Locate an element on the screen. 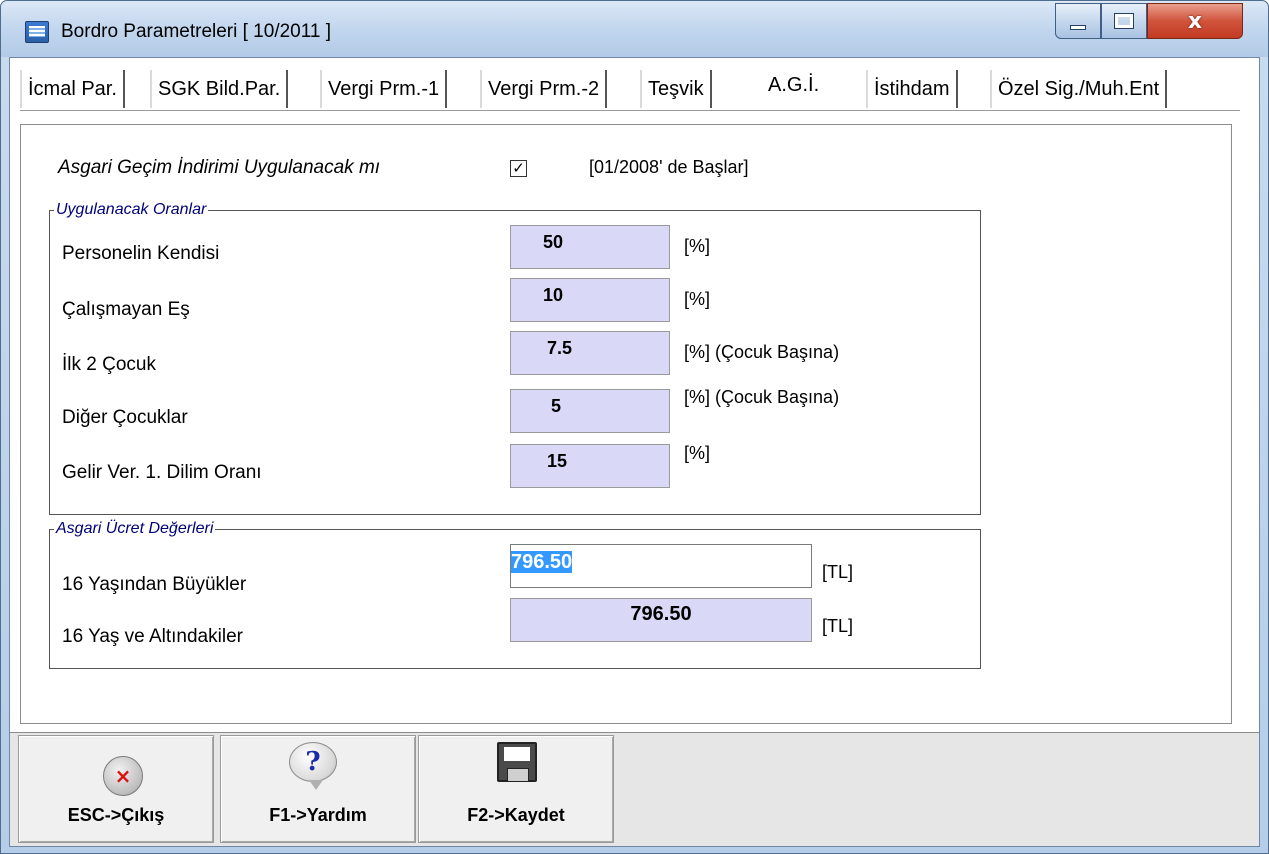  rate-label-income-tax-bracket: Gelir Ver. 1. Dilim Oranı is located at coordinates (162, 472).